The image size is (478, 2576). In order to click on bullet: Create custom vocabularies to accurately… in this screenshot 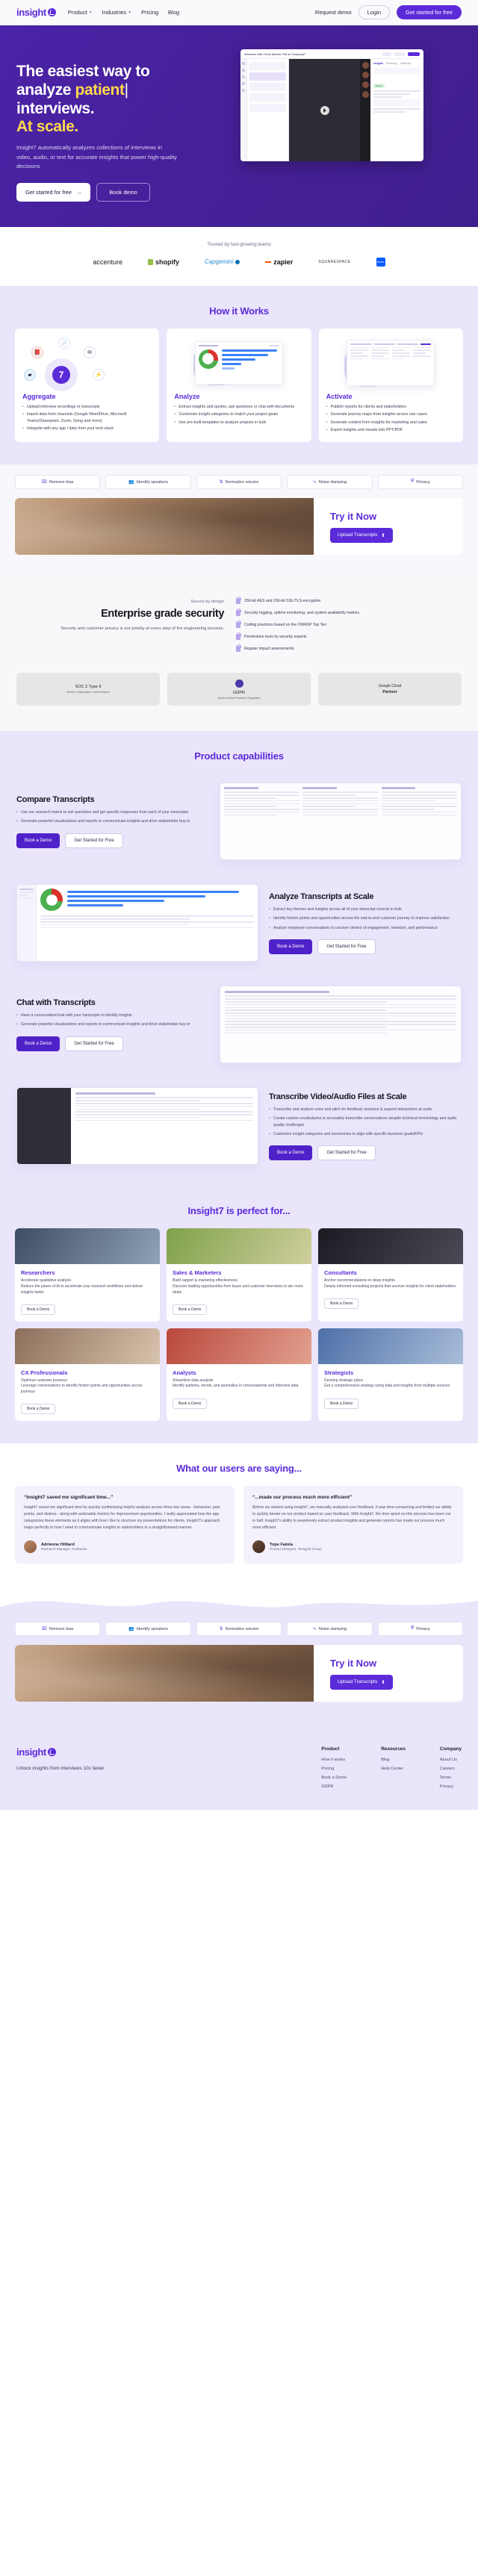, I will do `click(365, 1122)`.